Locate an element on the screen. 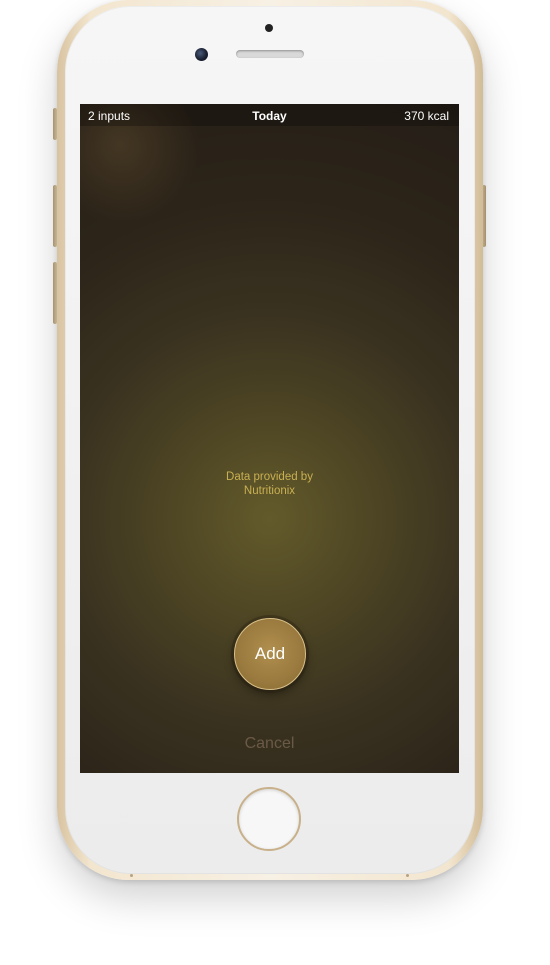 This screenshot has width=550, height=965. home-button-icon is located at coordinates (269, 819).